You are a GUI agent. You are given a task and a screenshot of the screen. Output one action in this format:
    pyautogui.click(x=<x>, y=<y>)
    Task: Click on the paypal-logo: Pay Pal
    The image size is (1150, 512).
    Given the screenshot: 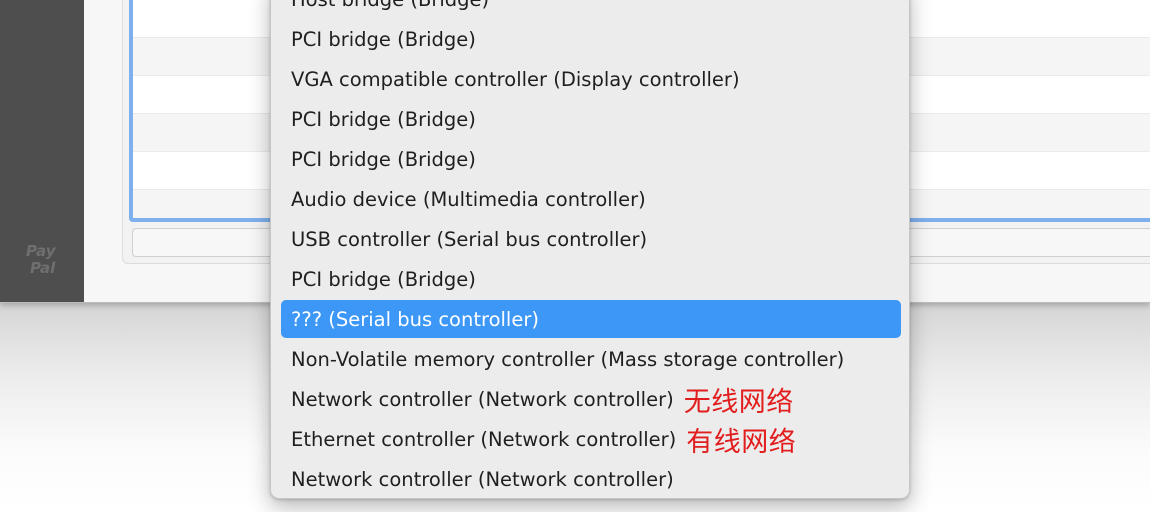 What is the action you would take?
    pyautogui.click(x=46, y=260)
    